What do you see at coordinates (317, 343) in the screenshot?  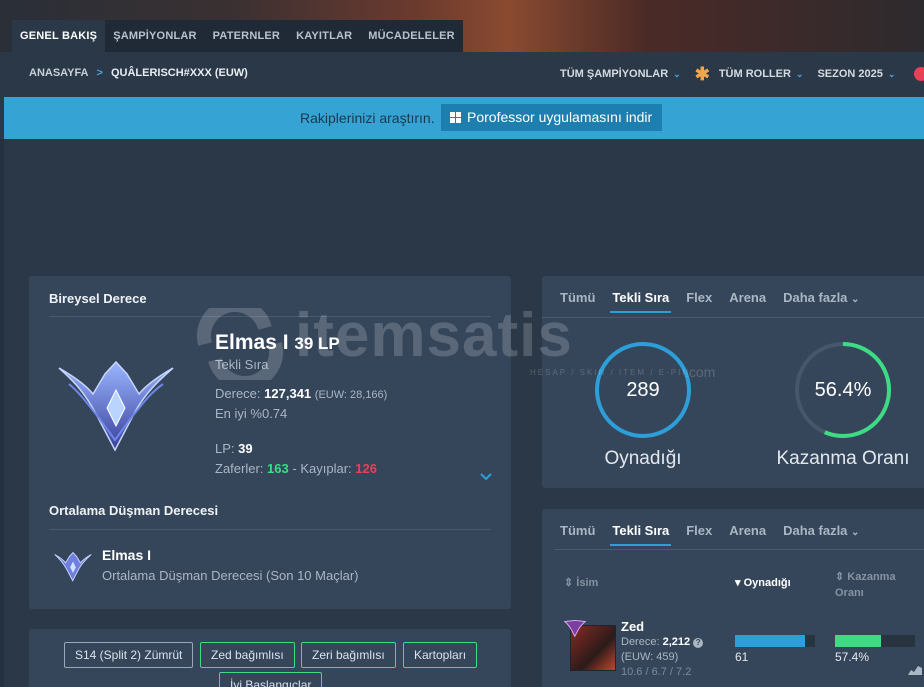 I see `rank-lp: 39 LP` at bounding box center [317, 343].